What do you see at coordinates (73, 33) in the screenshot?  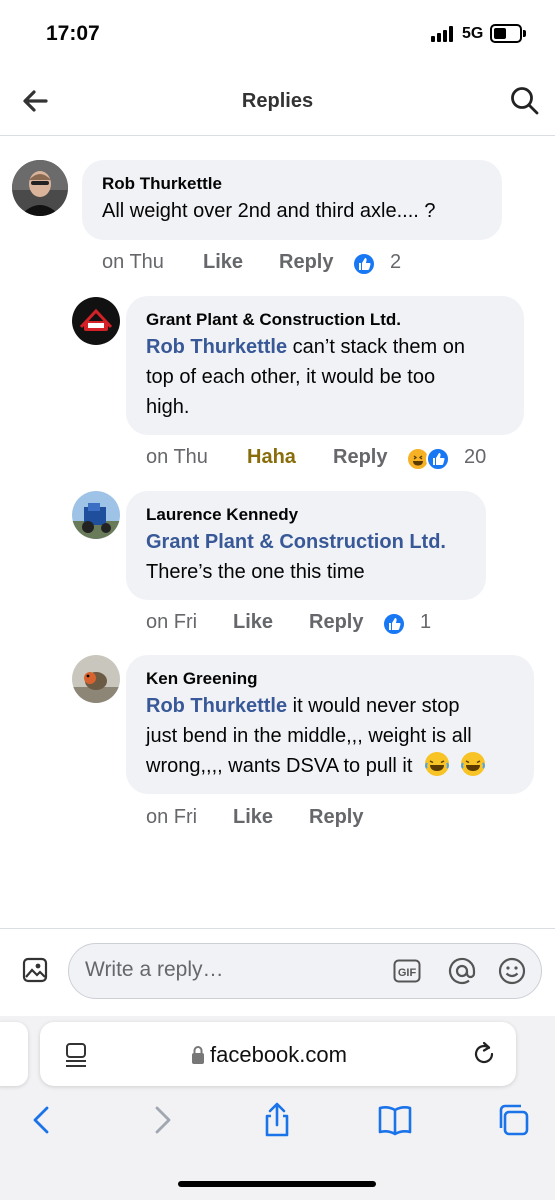 I see `status-time: 17:07` at bounding box center [73, 33].